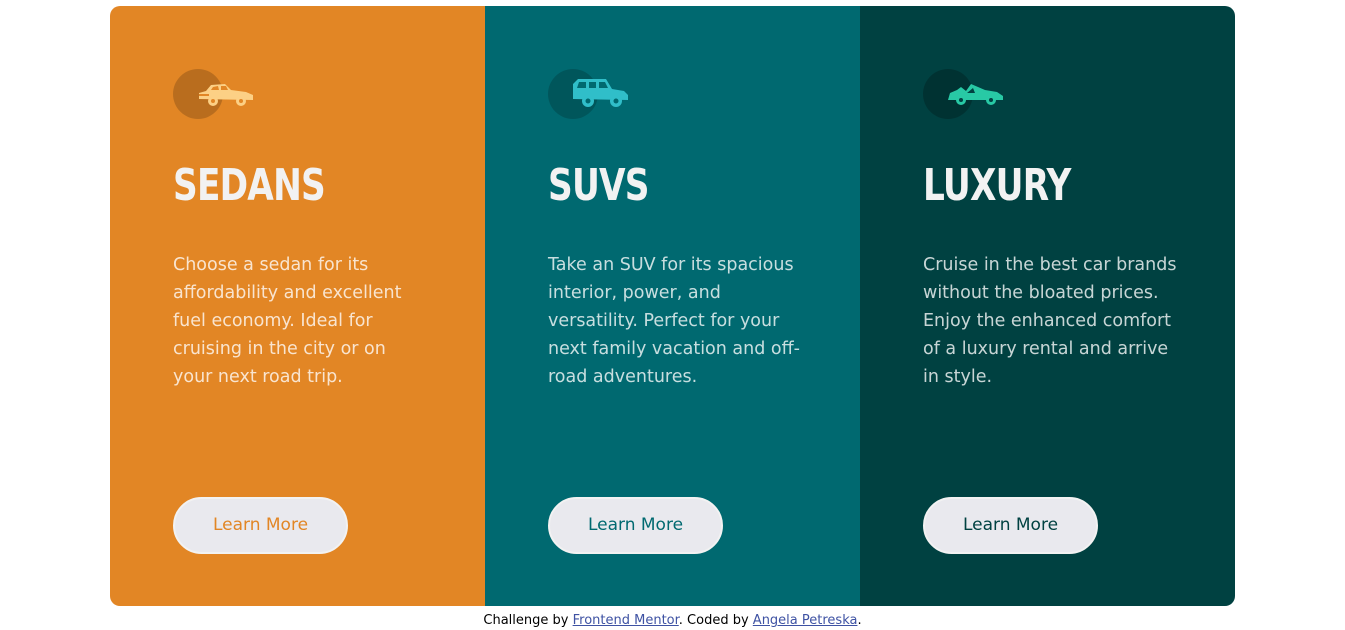 Image resolution: width=1345 pixels, height=630 pixels. What do you see at coordinates (997, 185) in the screenshot?
I see `card-title: LUXURY` at bounding box center [997, 185].